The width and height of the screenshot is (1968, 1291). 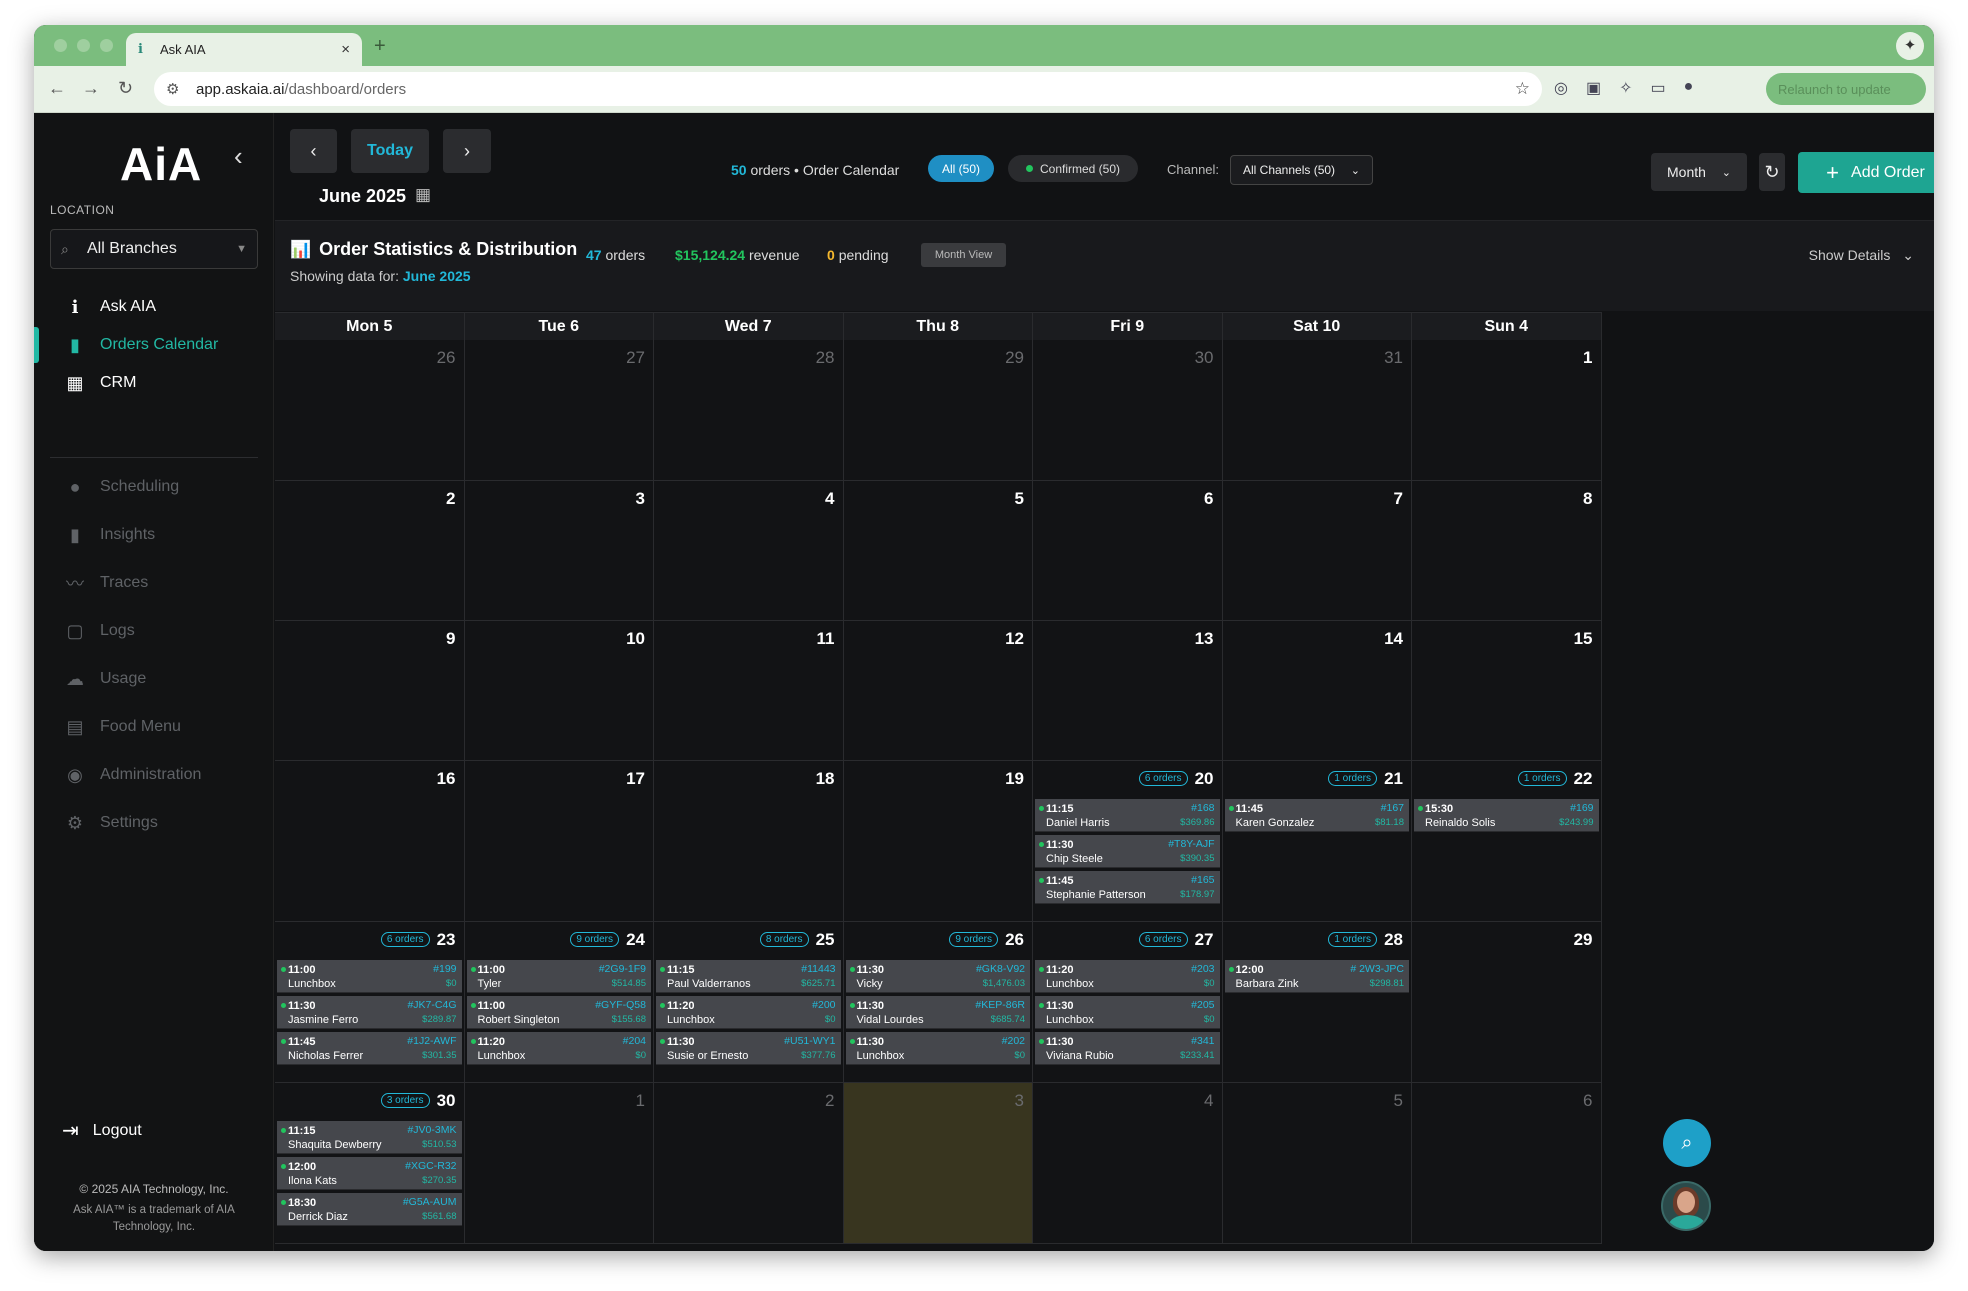 What do you see at coordinates (125, 88) in the screenshot?
I see `reload-icon: ↻` at bounding box center [125, 88].